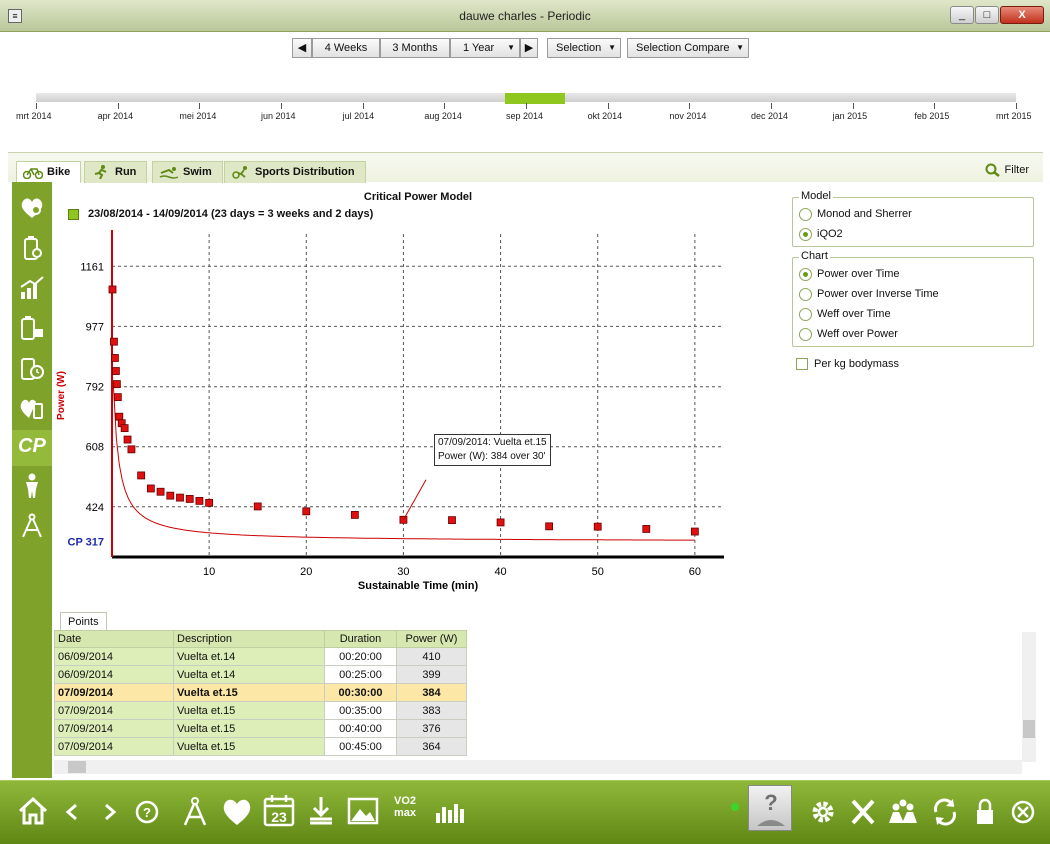 The image size is (1050, 844). What do you see at coordinates (33, 173) in the screenshot?
I see `bike-icon` at bounding box center [33, 173].